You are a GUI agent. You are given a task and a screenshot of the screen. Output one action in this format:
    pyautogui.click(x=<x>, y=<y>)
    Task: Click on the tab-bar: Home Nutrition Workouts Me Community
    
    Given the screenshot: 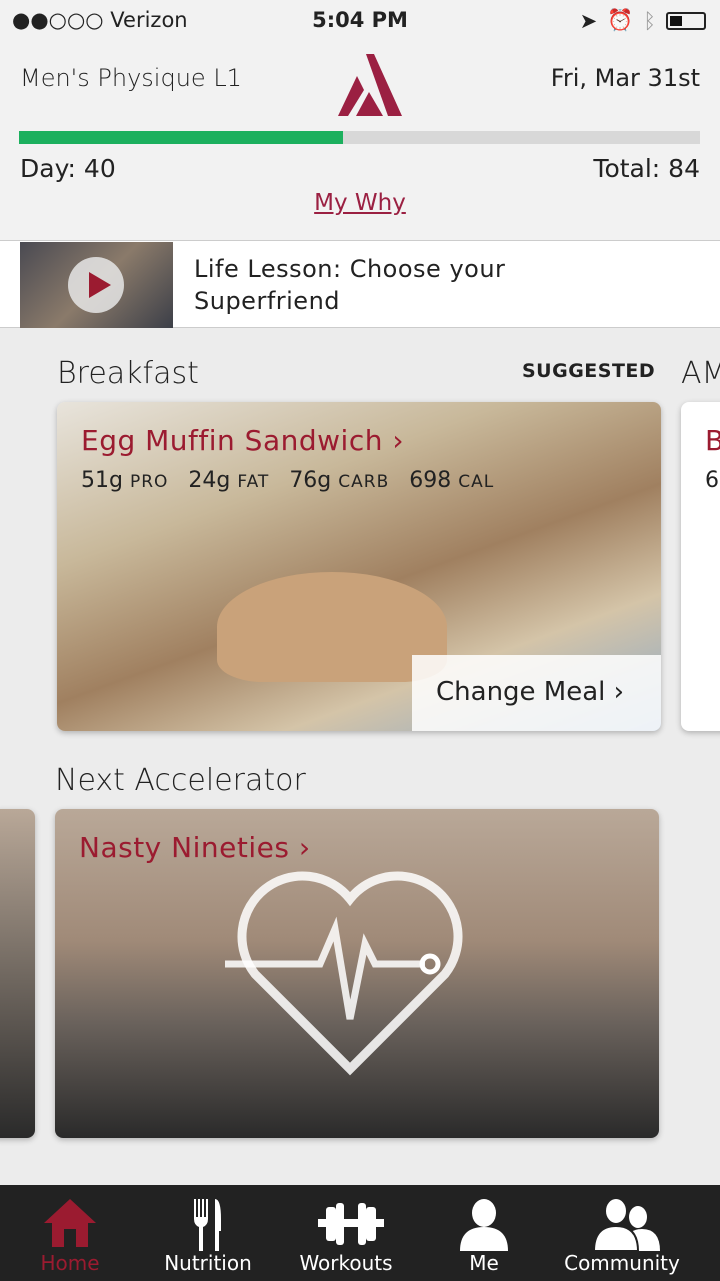 What is the action you would take?
    pyautogui.click(x=360, y=1233)
    